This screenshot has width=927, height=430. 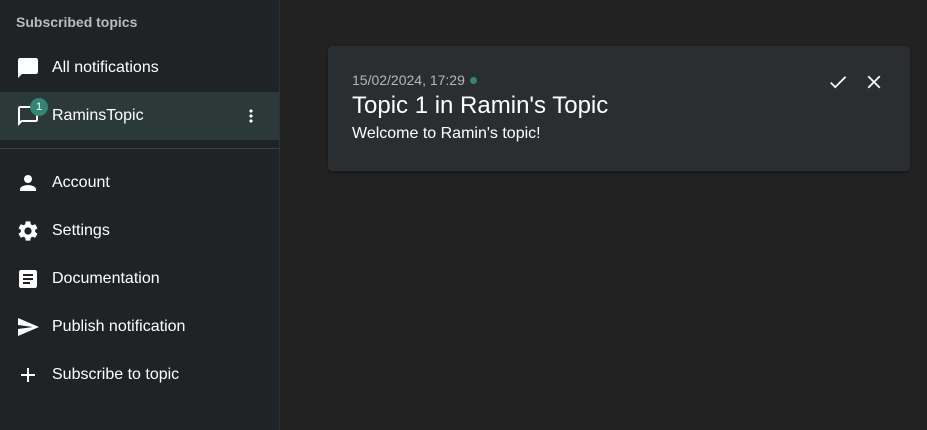 I want to click on unread-dot-icon, so click(x=473, y=80).